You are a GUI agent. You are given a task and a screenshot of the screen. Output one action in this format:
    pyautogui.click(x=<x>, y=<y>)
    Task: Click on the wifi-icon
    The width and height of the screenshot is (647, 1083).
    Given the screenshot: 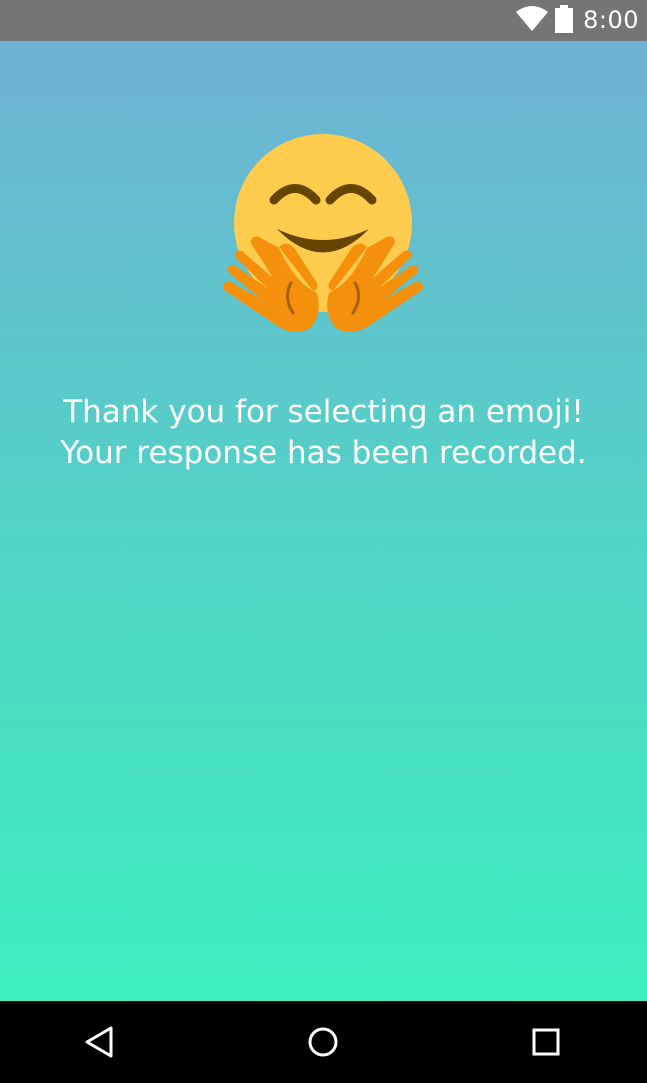 What is the action you would take?
    pyautogui.click(x=535, y=20)
    